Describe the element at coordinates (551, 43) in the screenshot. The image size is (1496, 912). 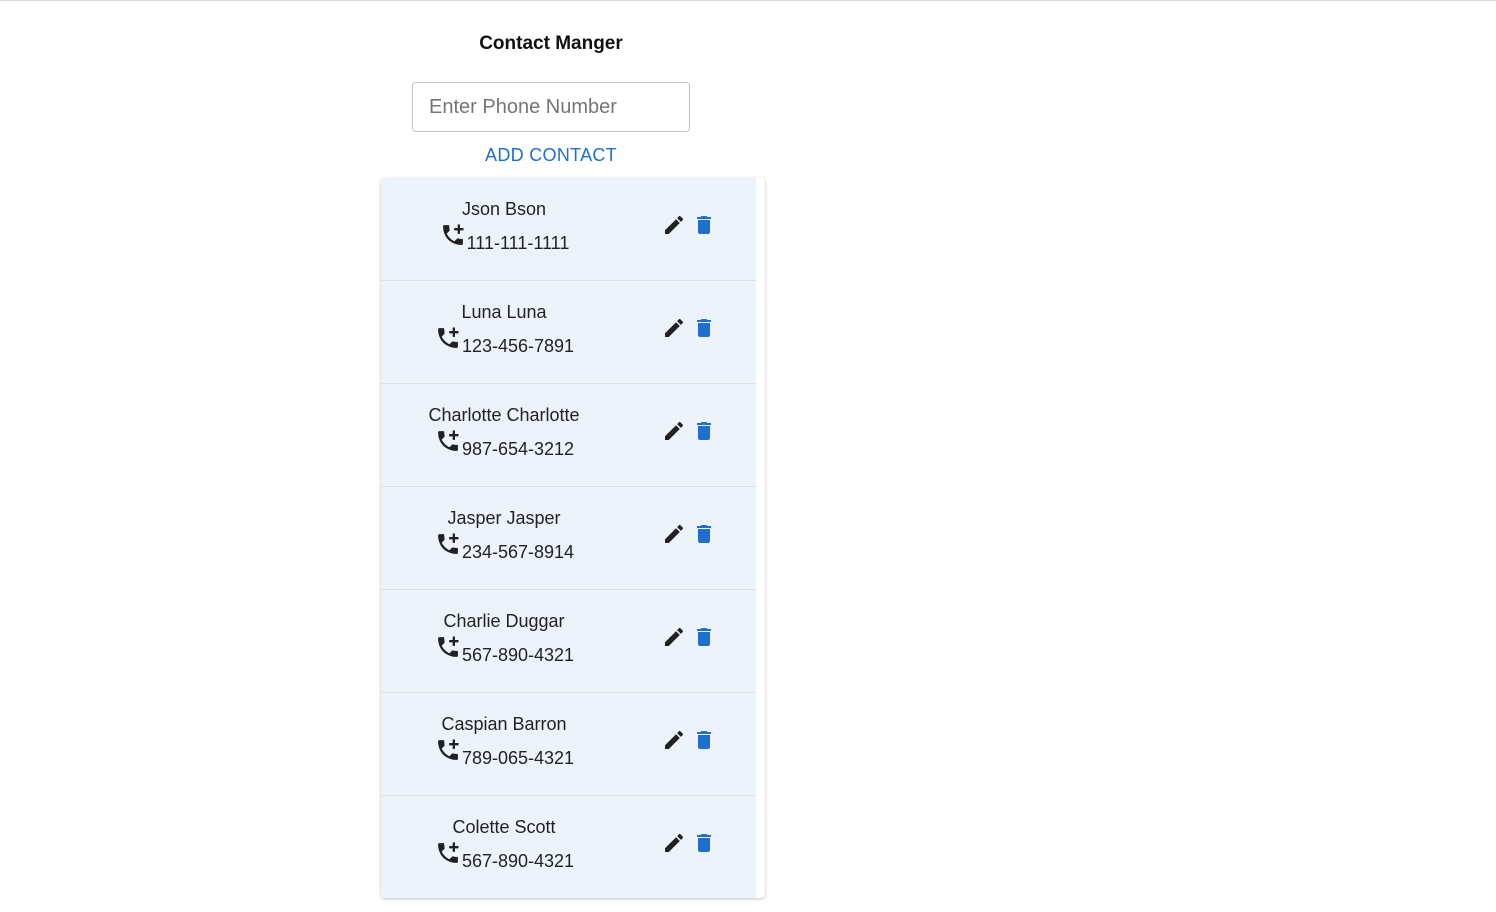
I see `page-title: Contact Manger` at that location.